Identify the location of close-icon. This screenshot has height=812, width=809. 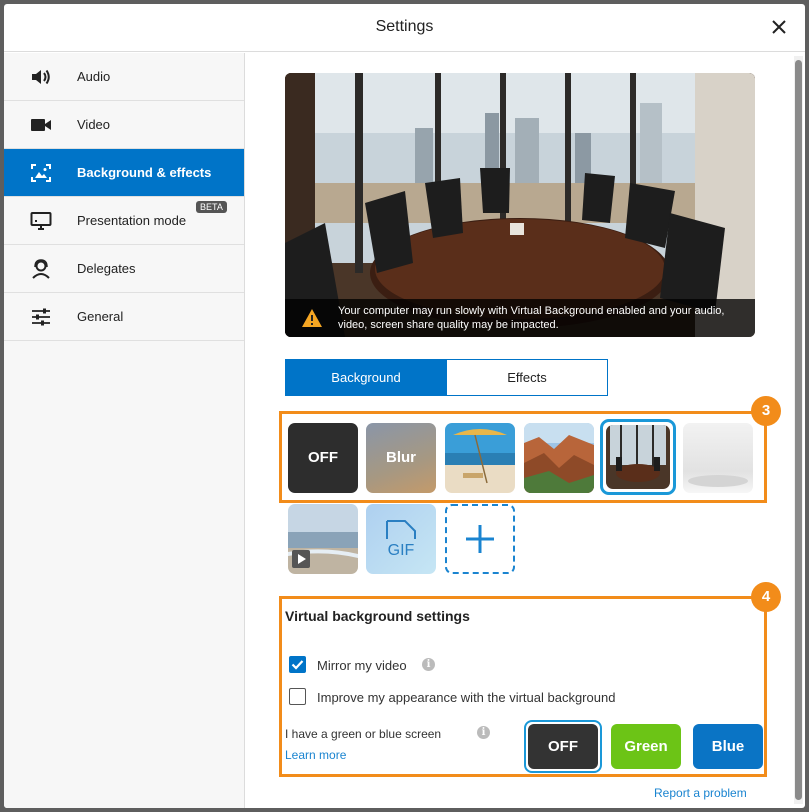
(779, 27).